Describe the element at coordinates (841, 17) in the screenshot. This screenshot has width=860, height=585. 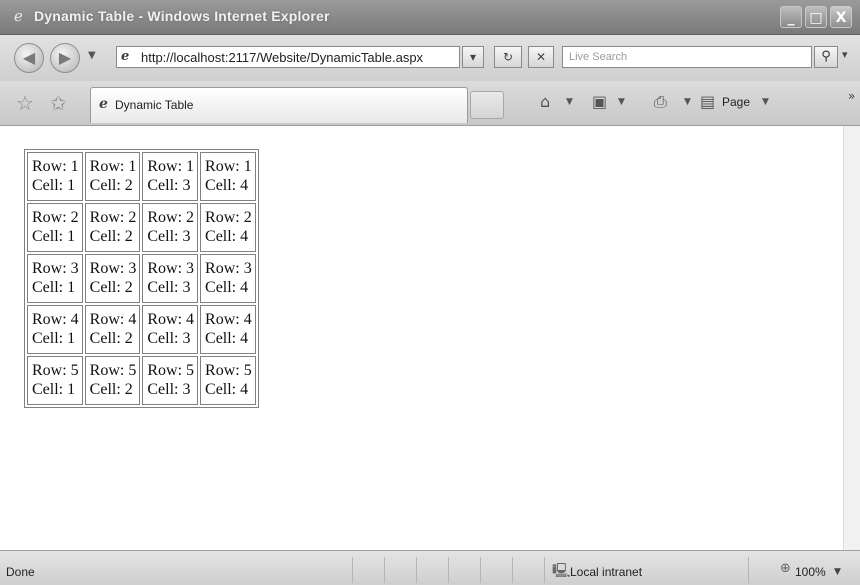
I see `close-button: X` at that location.